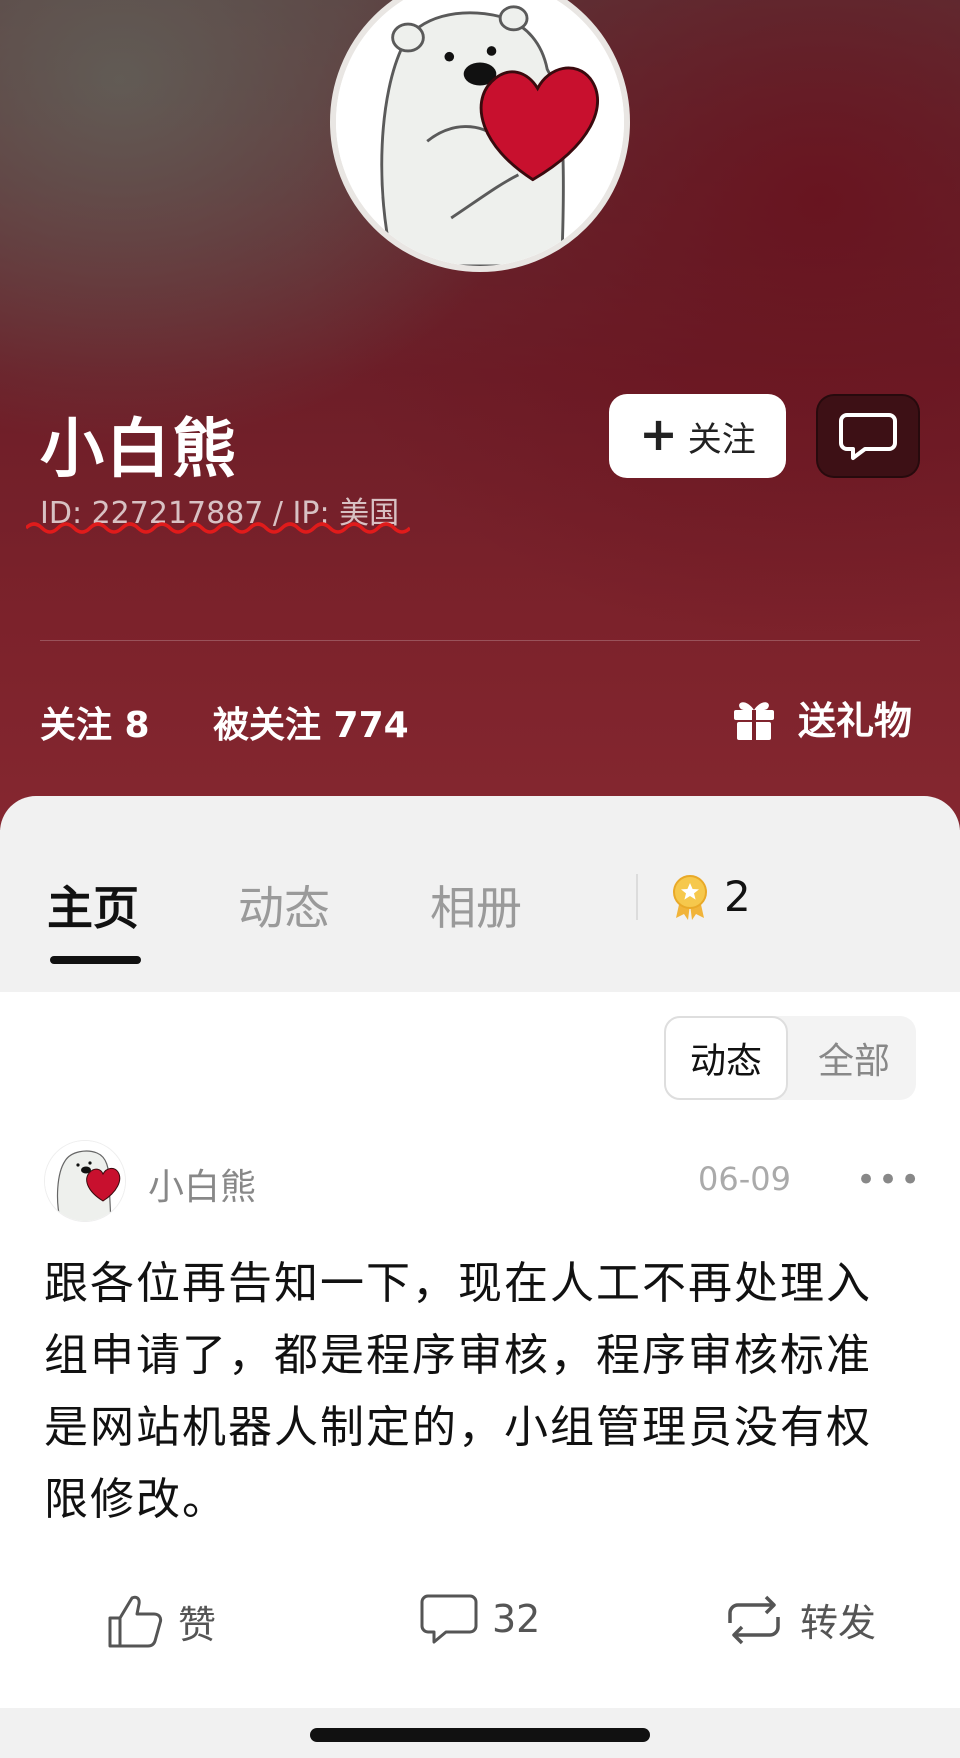 This screenshot has height=1758, width=960. I want to click on tab-album: 相册, so click(476, 905).